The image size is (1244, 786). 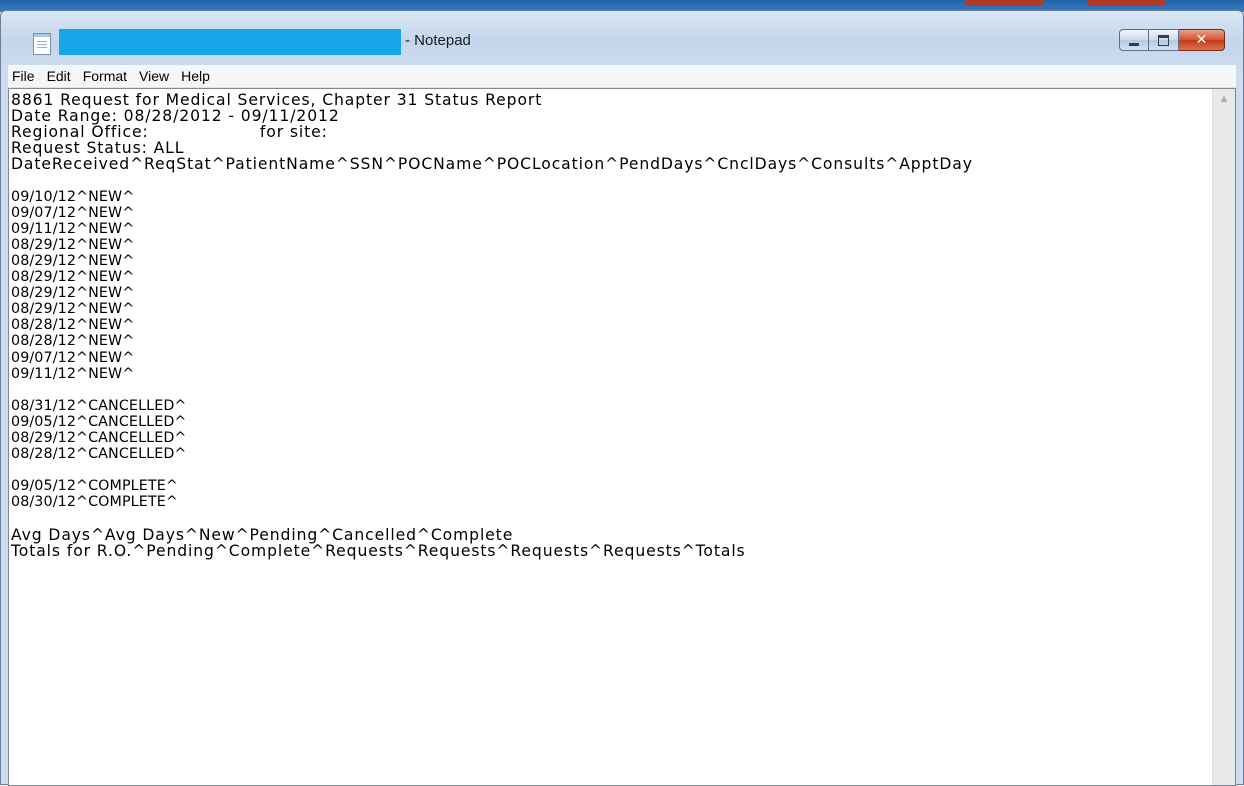 I want to click on document-line: 09/10/12^NEW^, so click(x=73, y=196).